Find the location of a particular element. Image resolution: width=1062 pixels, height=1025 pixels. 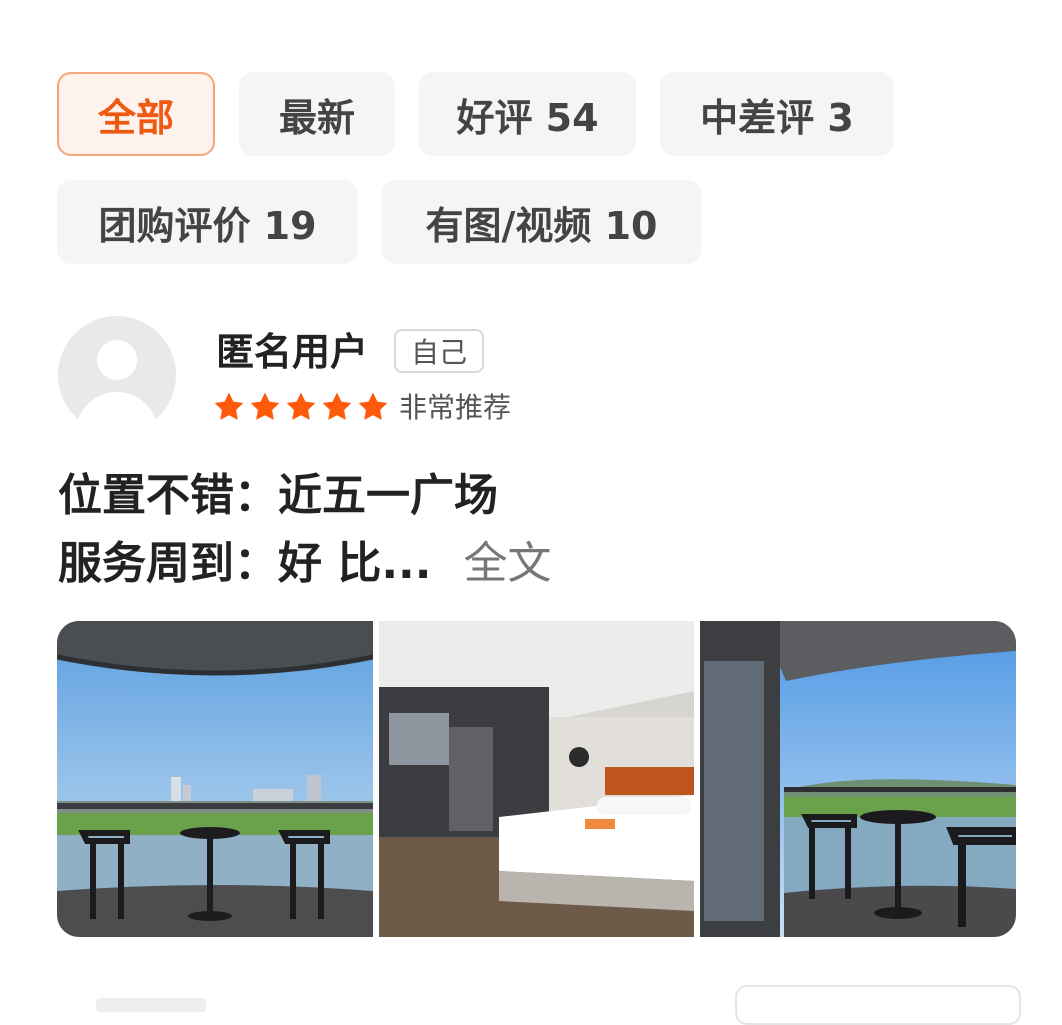

next-review-preview is located at coordinates (151, 1005).